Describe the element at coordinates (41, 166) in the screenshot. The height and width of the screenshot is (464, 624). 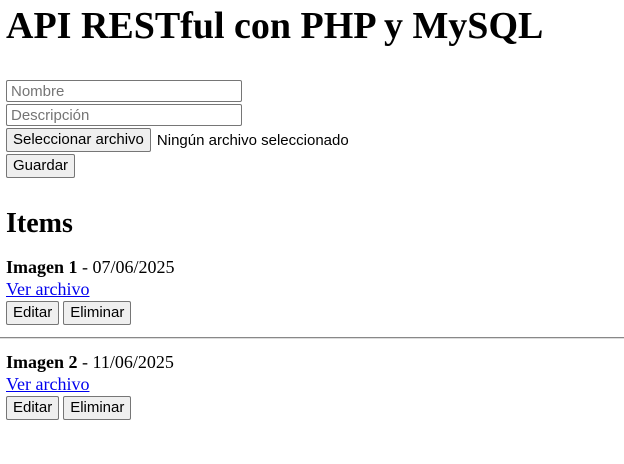
I see `save-button: Guardar` at that location.